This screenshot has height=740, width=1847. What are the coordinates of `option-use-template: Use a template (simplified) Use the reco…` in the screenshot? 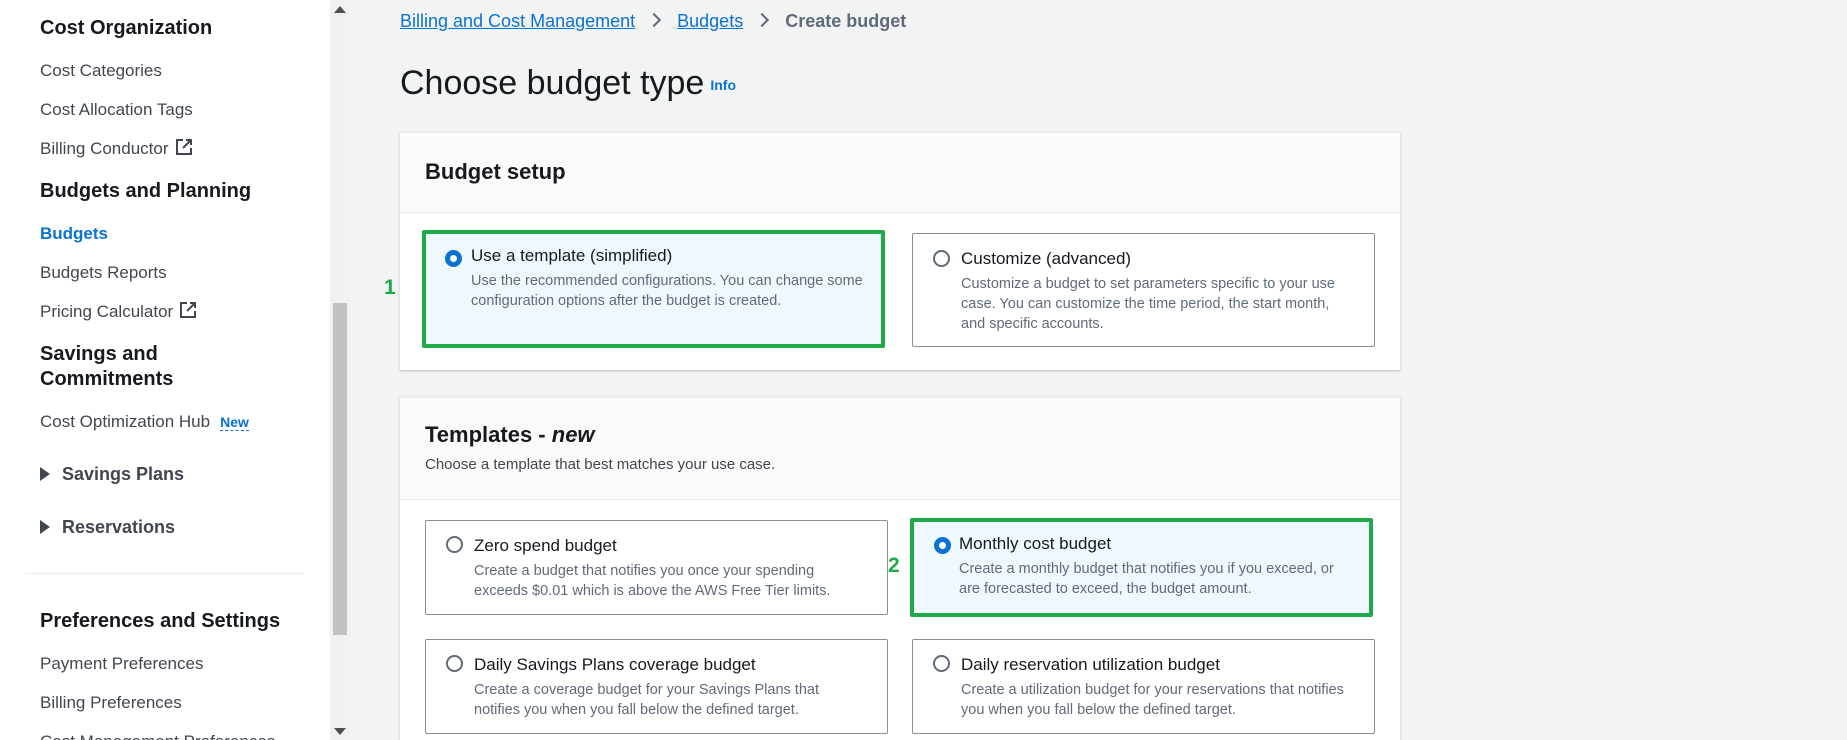 It's located at (653, 289).